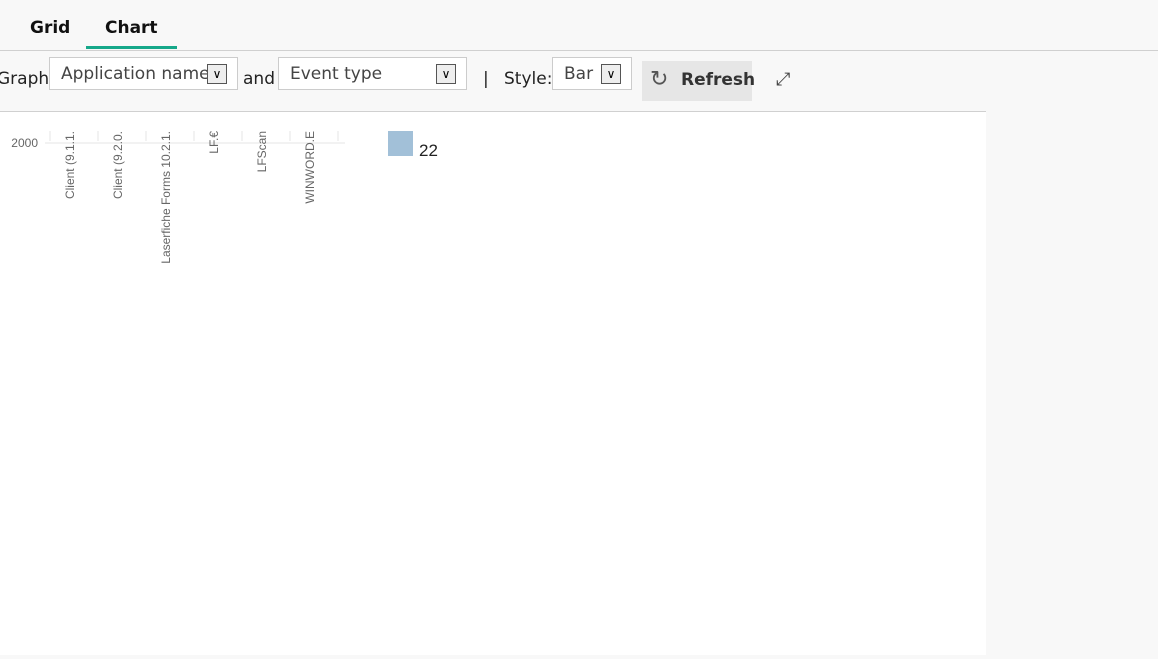 Image resolution: width=1158 pixels, height=659 pixels. Describe the element at coordinates (25, 79) in the screenshot. I see `graph-label: Graph` at that location.